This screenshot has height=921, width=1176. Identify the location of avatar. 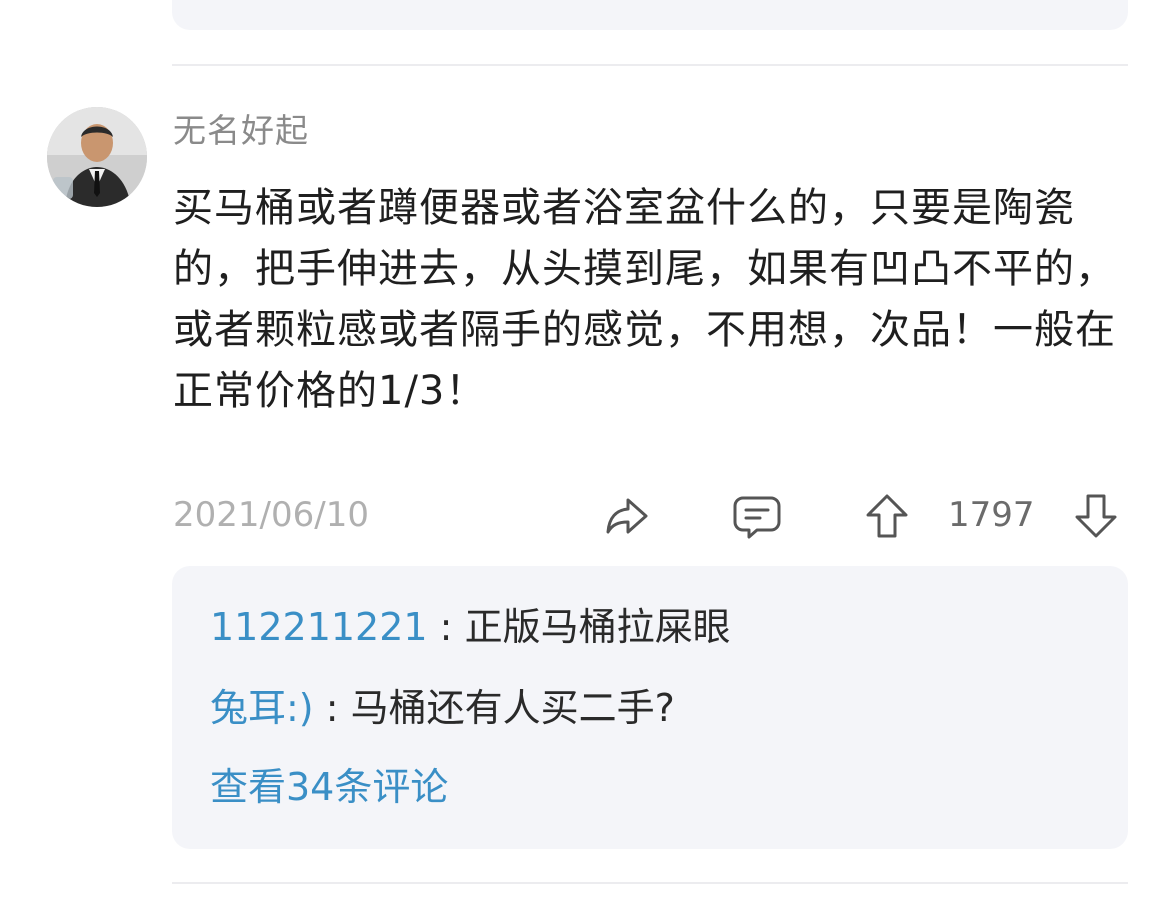
(97, 157).